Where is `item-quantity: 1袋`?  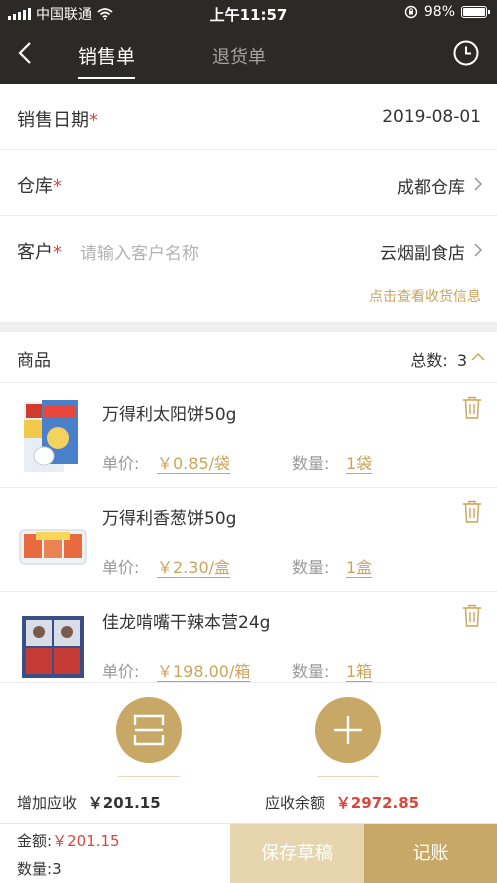
item-quantity: 1袋 is located at coordinates (359, 462).